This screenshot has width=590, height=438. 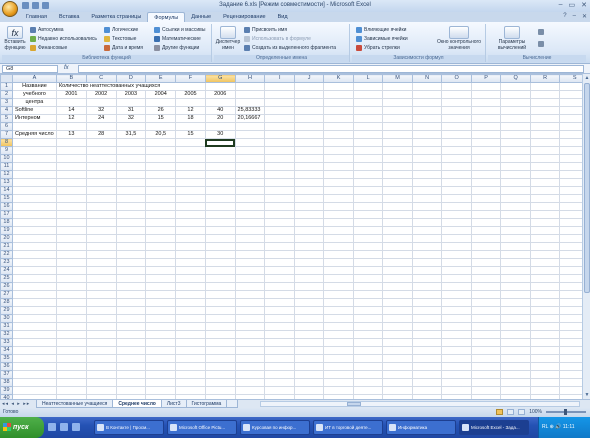 What do you see at coordinates (545, 126) in the screenshot?
I see `cell-r6` at bounding box center [545, 126].